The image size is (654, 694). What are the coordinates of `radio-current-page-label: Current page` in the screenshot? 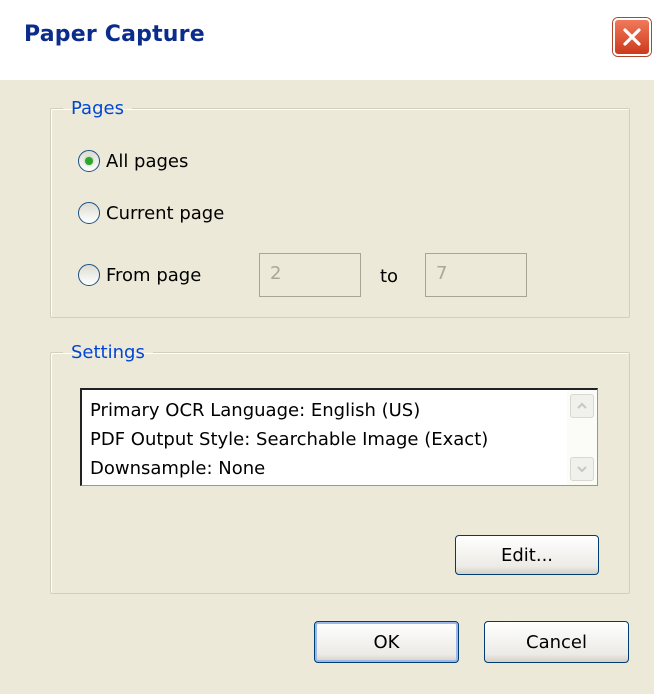 It's located at (165, 213).